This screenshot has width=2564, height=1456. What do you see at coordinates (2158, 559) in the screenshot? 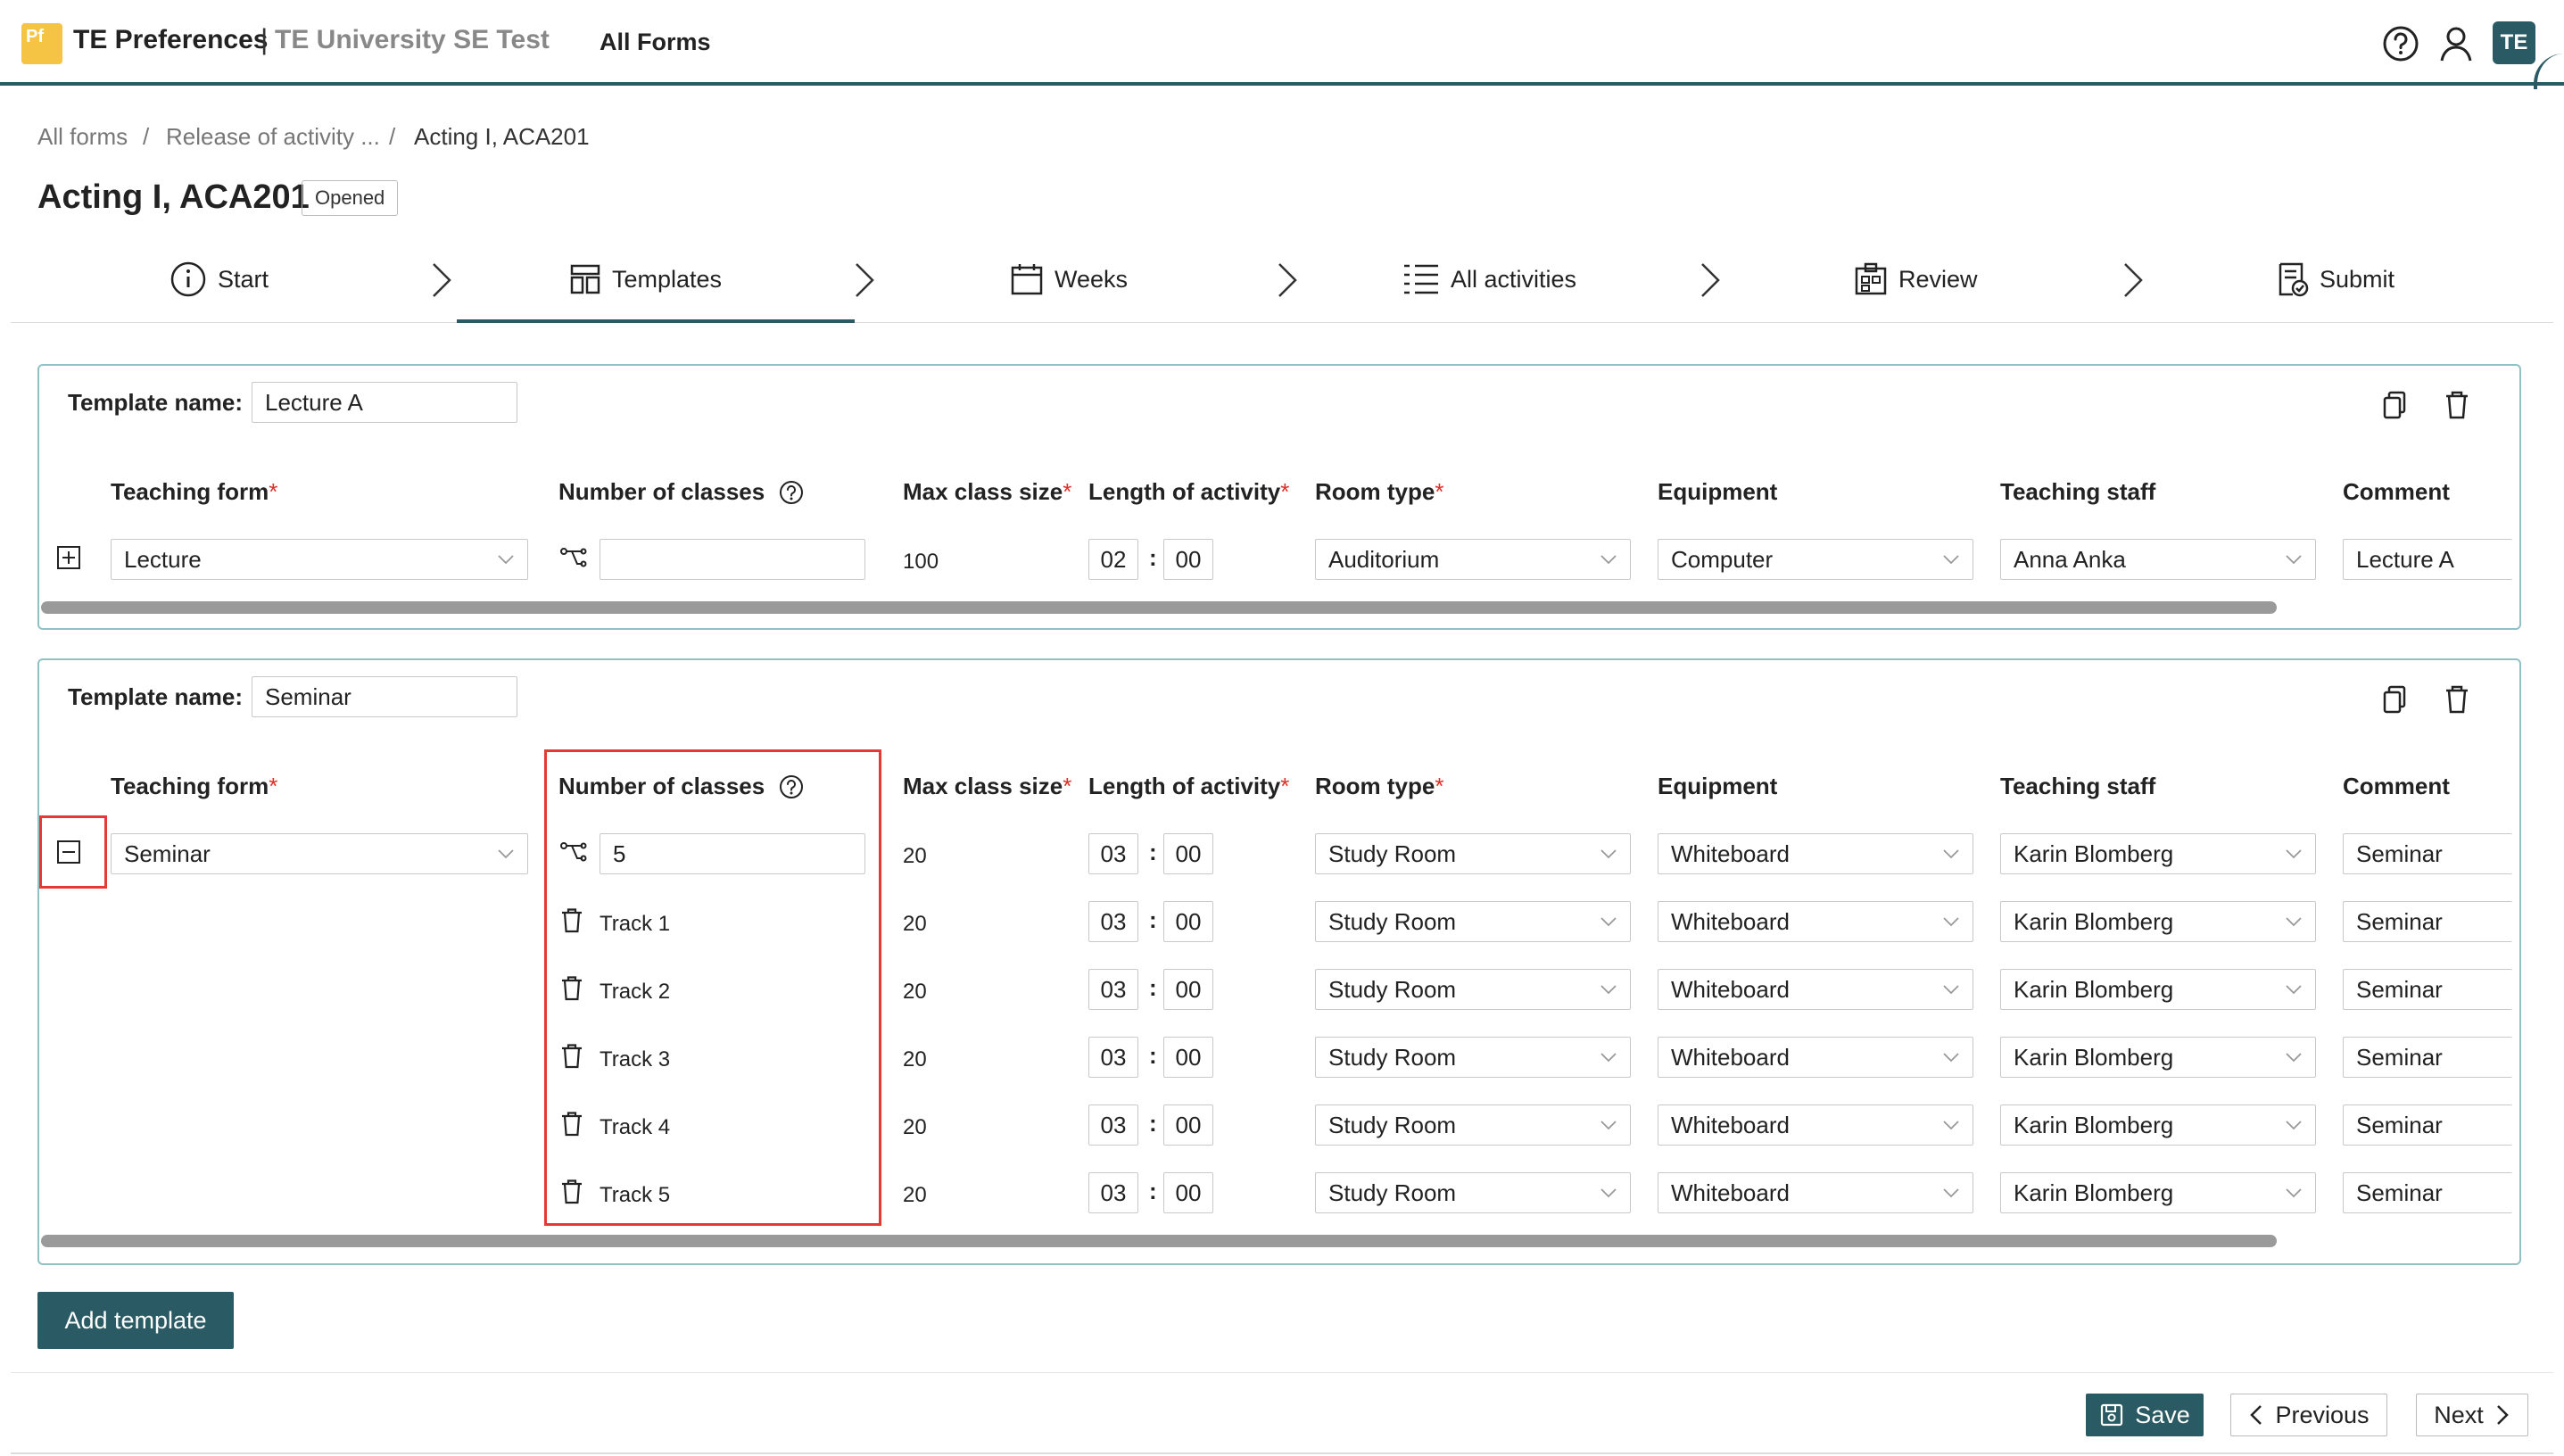
I see `teaching-staff-select: Anna Anka` at bounding box center [2158, 559].